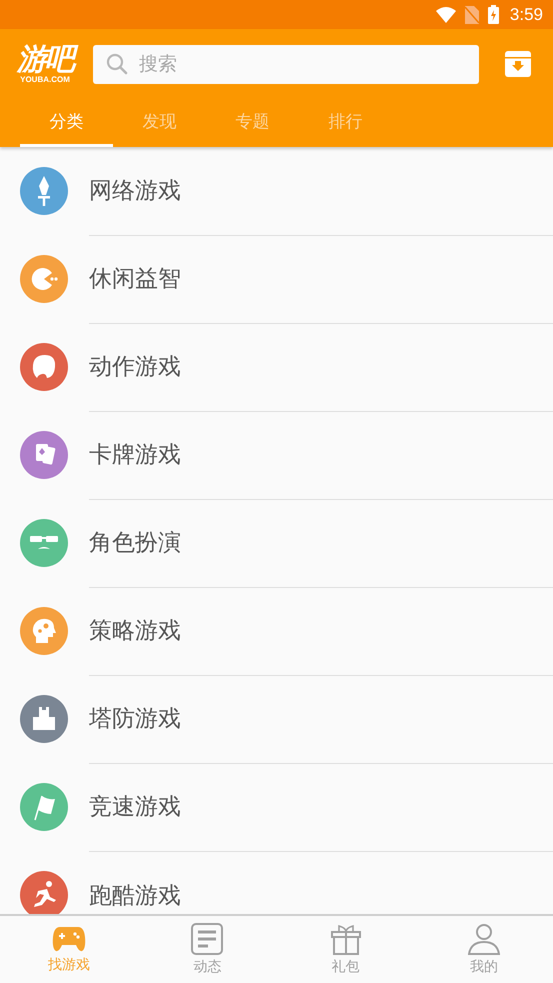 The width and height of the screenshot is (553, 983). I want to click on category-item: 塔防游戏, so click(276, 719).